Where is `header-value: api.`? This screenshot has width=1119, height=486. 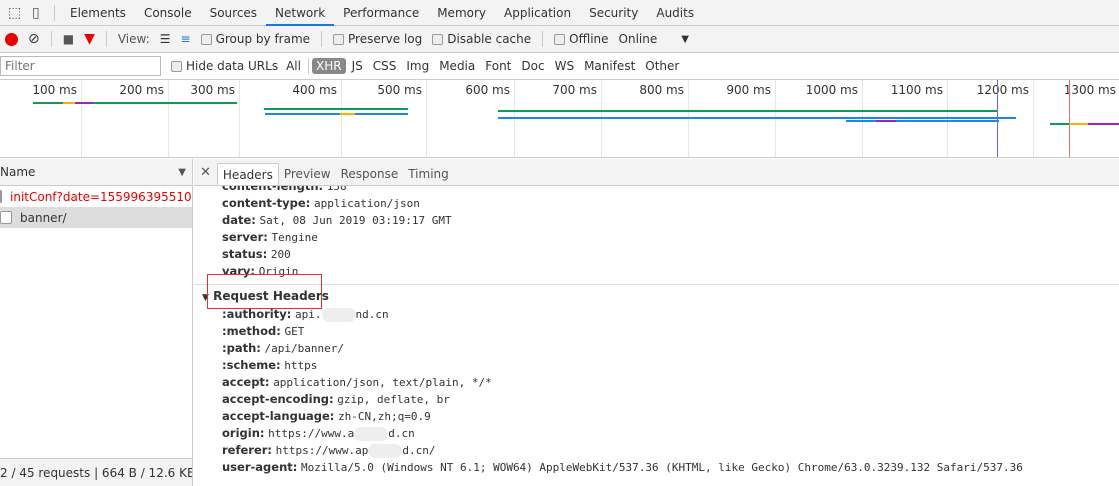 header-value: api. is located at coordinates (308, 314).